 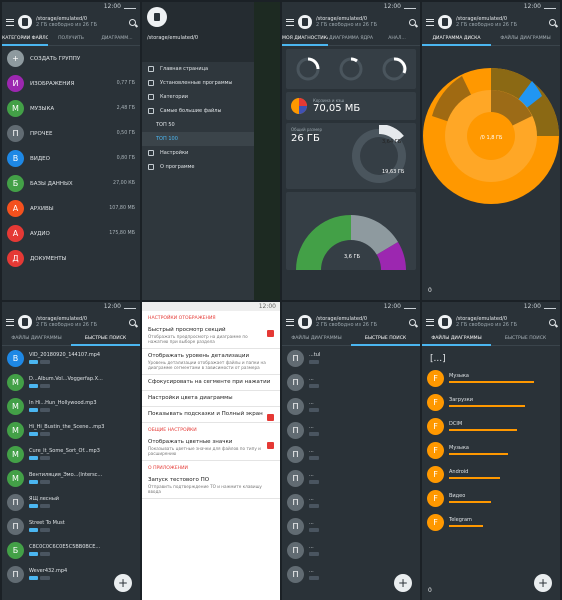 I want to click on settings-option: Показывать подсказки и Полный экран, so click(x=211, y=415).